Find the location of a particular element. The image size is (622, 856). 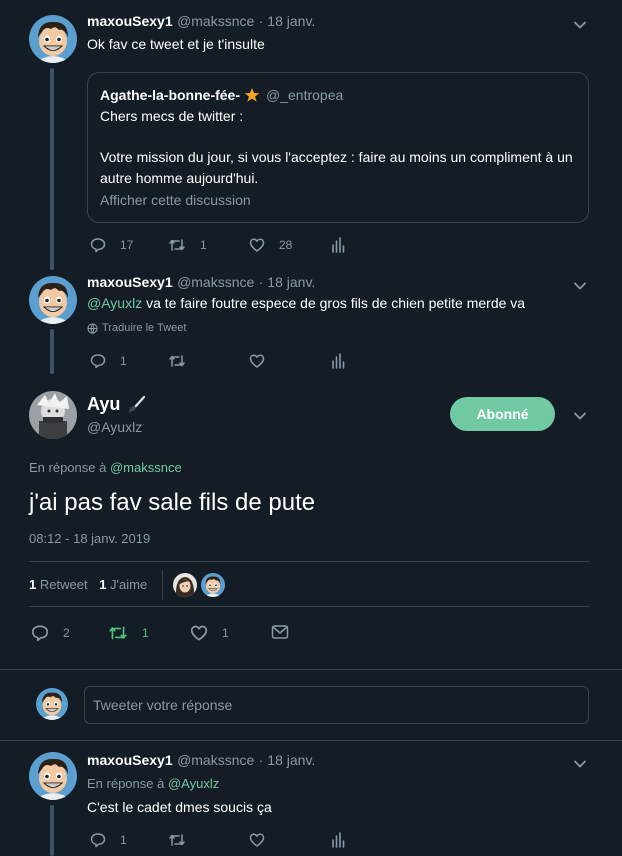

quote-display-name: Agathe-la-bonne-fée- is located at coordinates (170, 95).